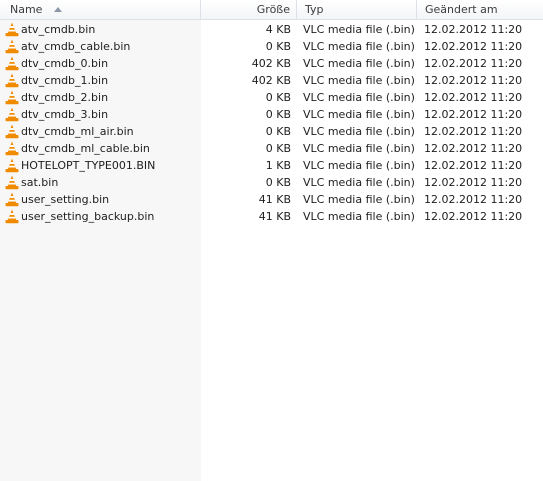 The width and height of the screenshot is (543, 481). I want to click on file-name: user_setting.bin, so click(65, 199).